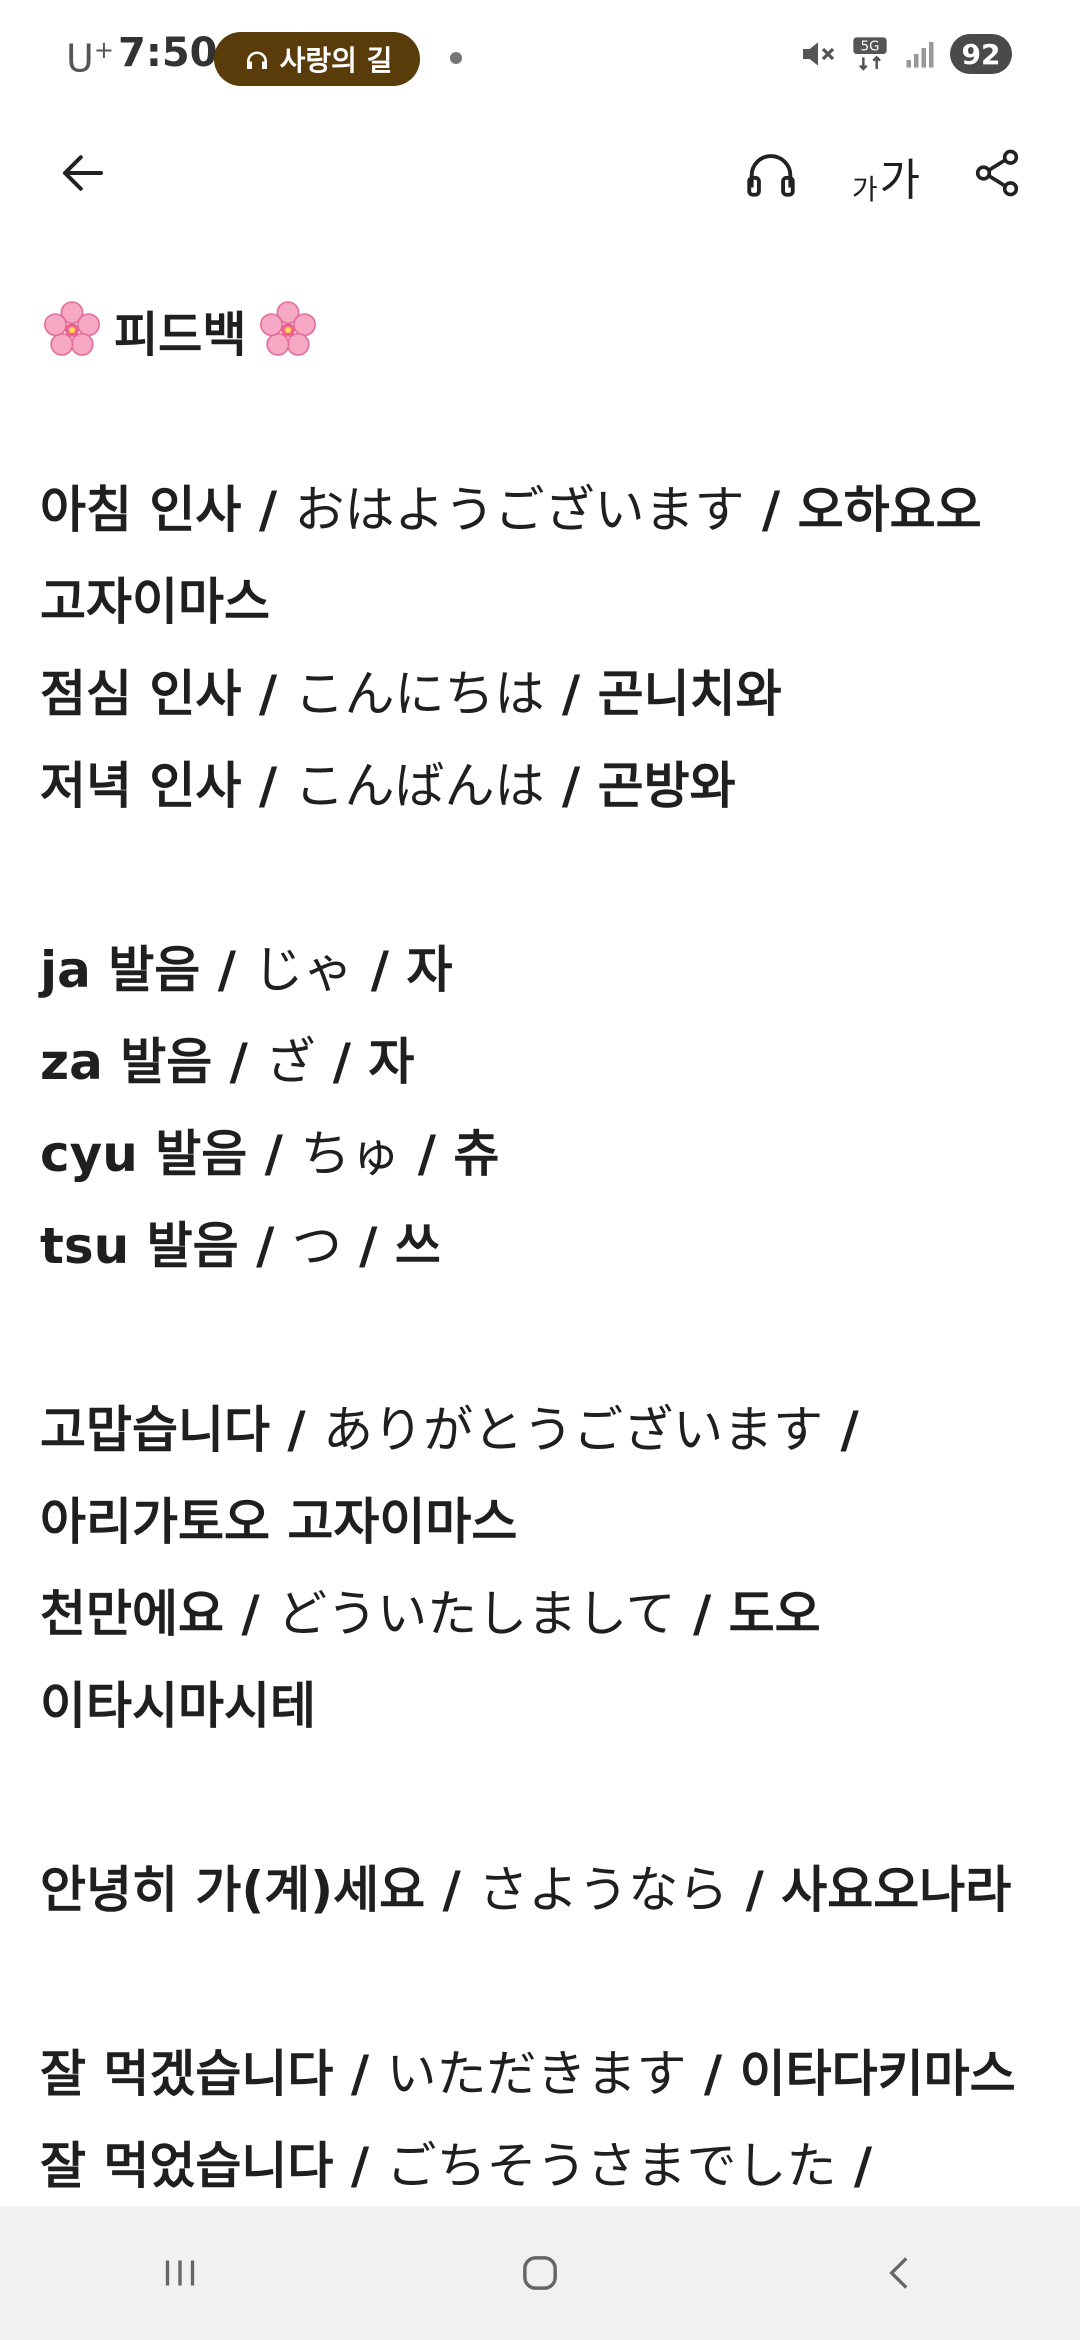  Describe the element at coordinates (144, 1154) in the screenshot. I see `phrase-korean: cyu 발음` at that location.